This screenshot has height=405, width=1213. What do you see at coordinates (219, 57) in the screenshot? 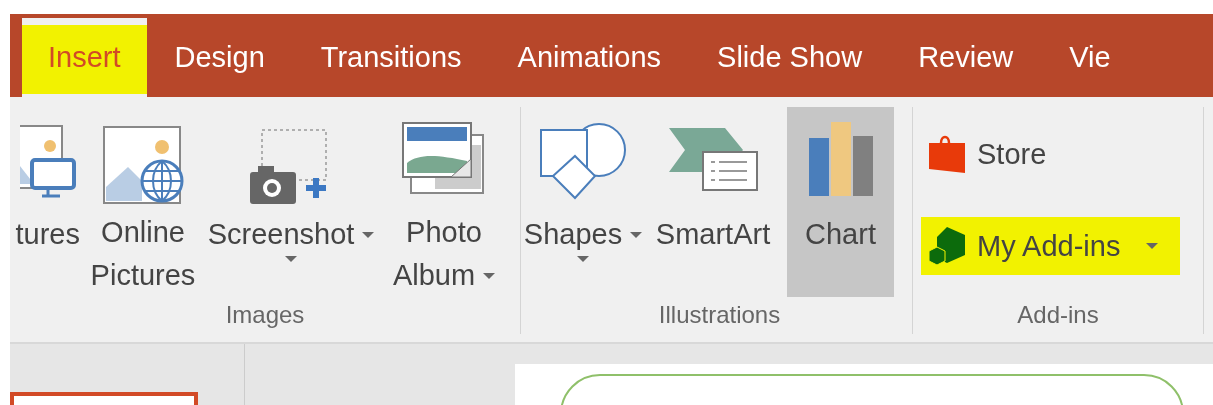
I see `ribbon-tab: Design` at bounding box center [219, 57].